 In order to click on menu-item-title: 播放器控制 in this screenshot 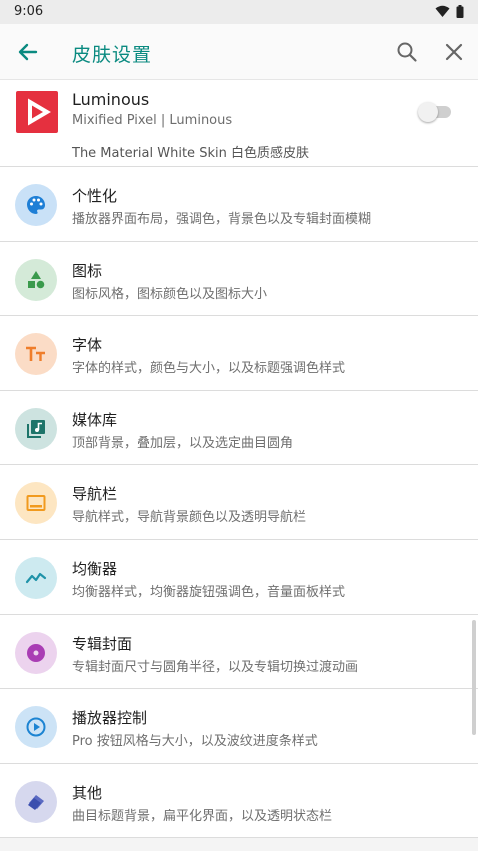, I will do `click(110, 718)`.